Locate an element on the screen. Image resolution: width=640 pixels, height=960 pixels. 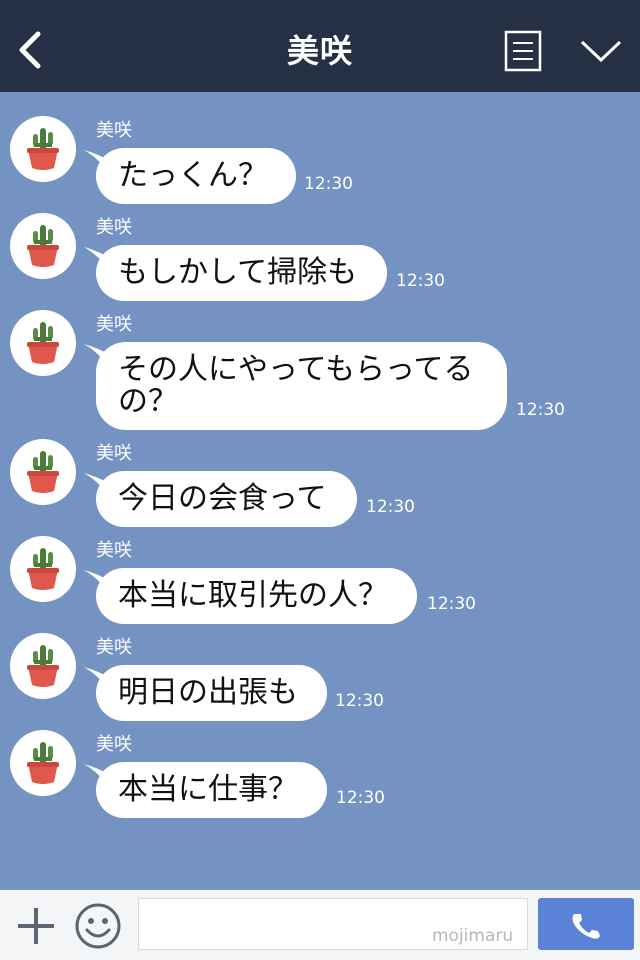
collapse-button is located at coordinates (601, 50).